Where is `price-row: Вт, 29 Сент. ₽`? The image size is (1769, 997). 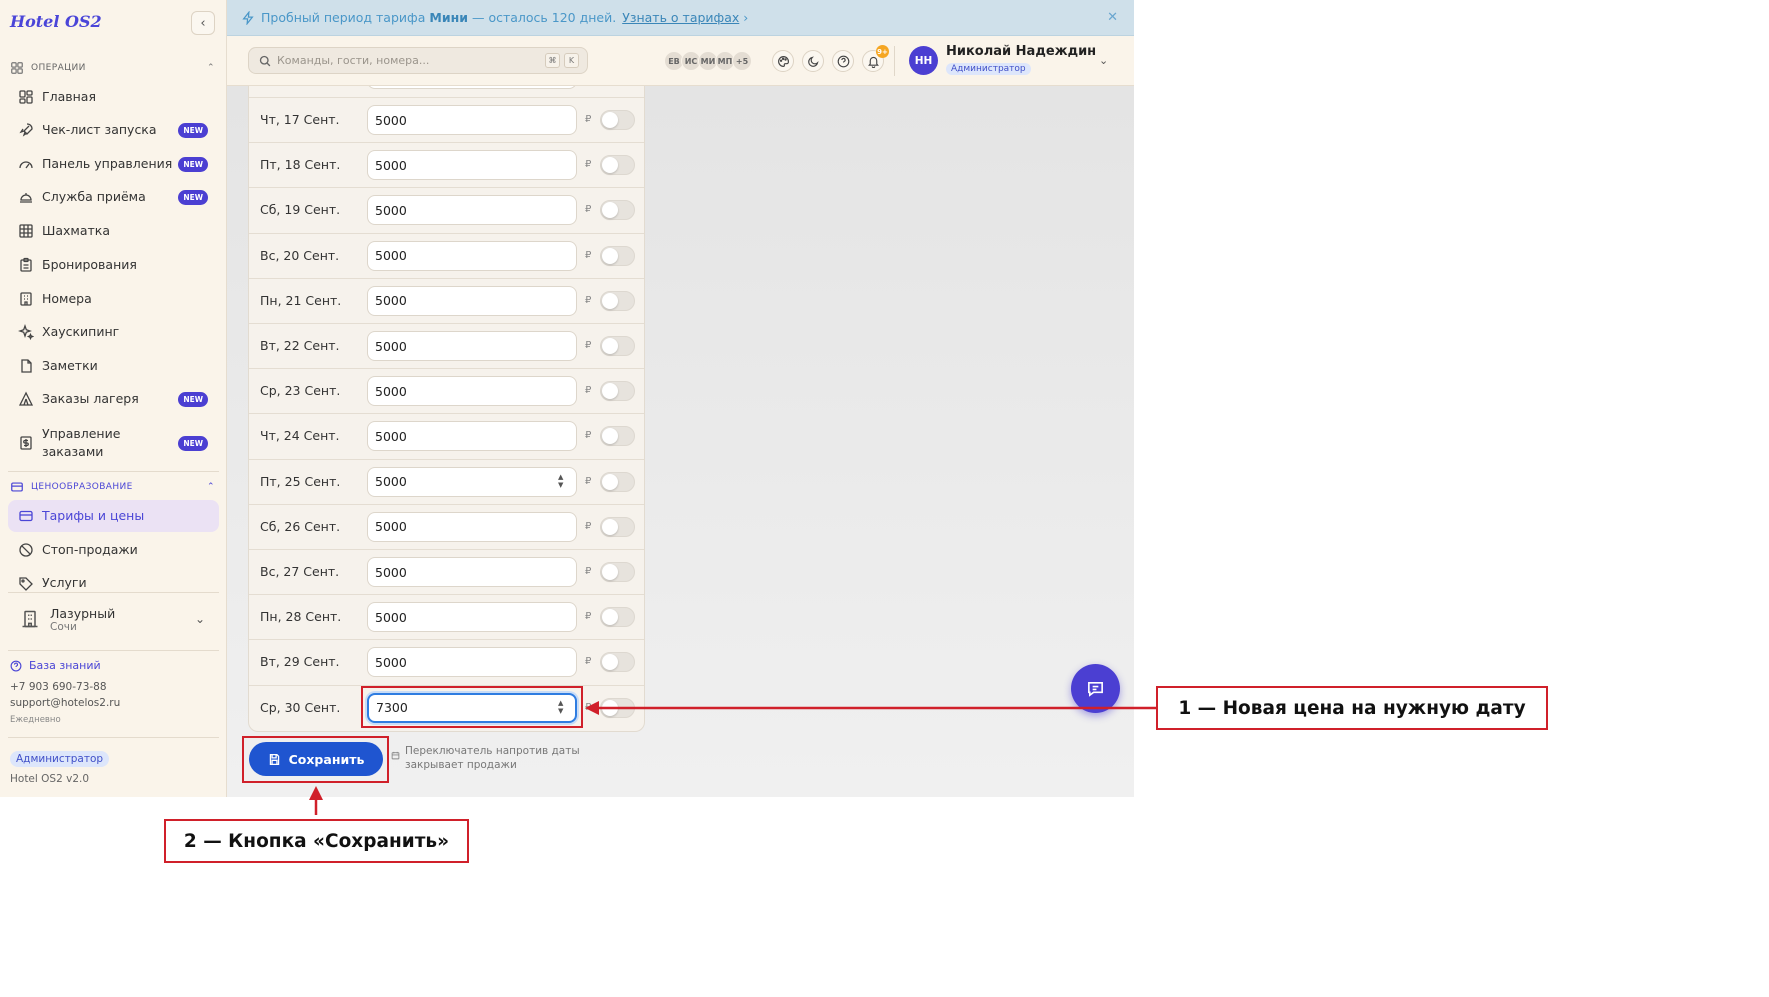 price-row: Вт, 29 Сент. ₽ is located at coordinates (446, 661).